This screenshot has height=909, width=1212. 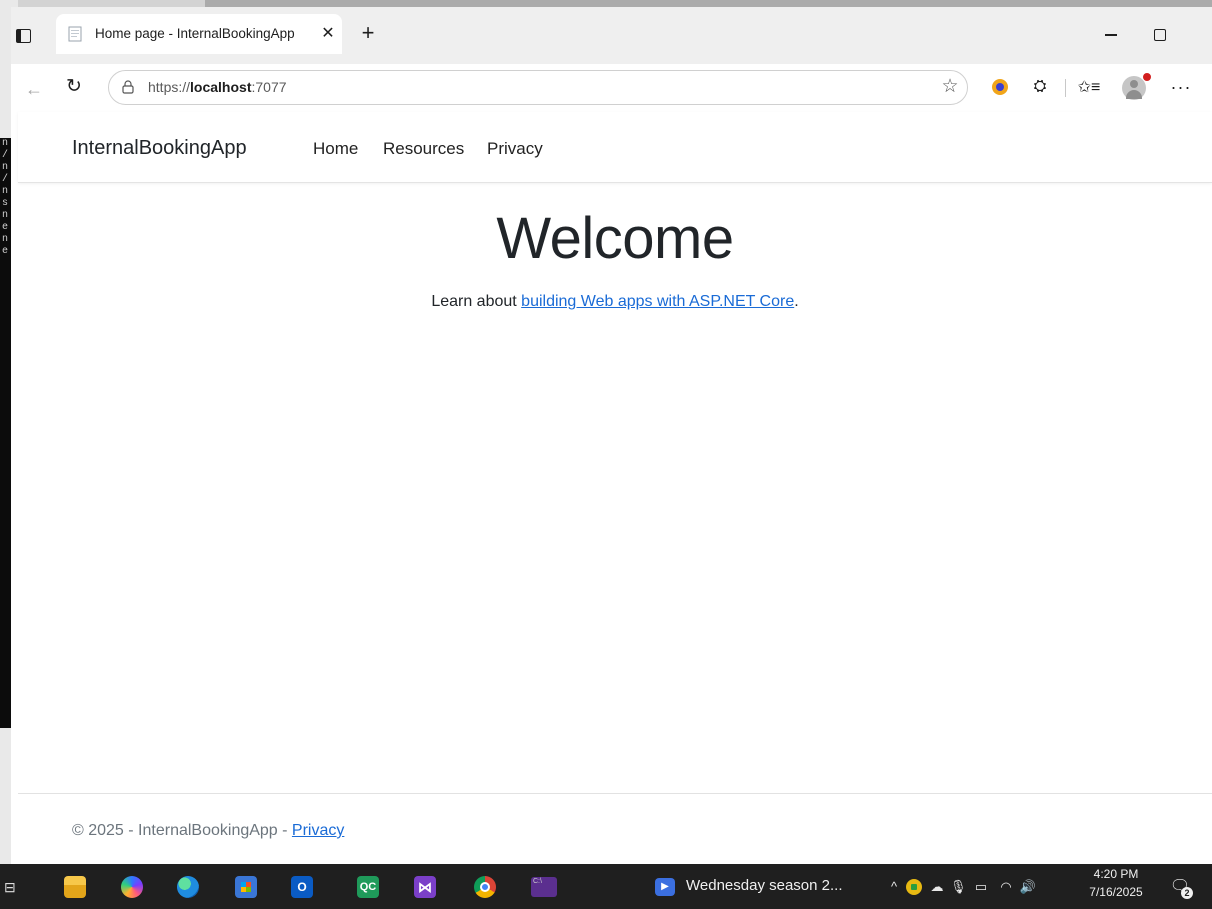 I want to click on page-title: Welcome, so click(x=615, y=238).